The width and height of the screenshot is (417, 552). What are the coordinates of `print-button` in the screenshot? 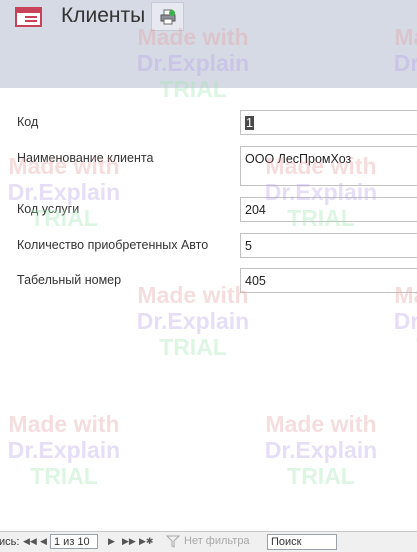 It's located at (167, 16).